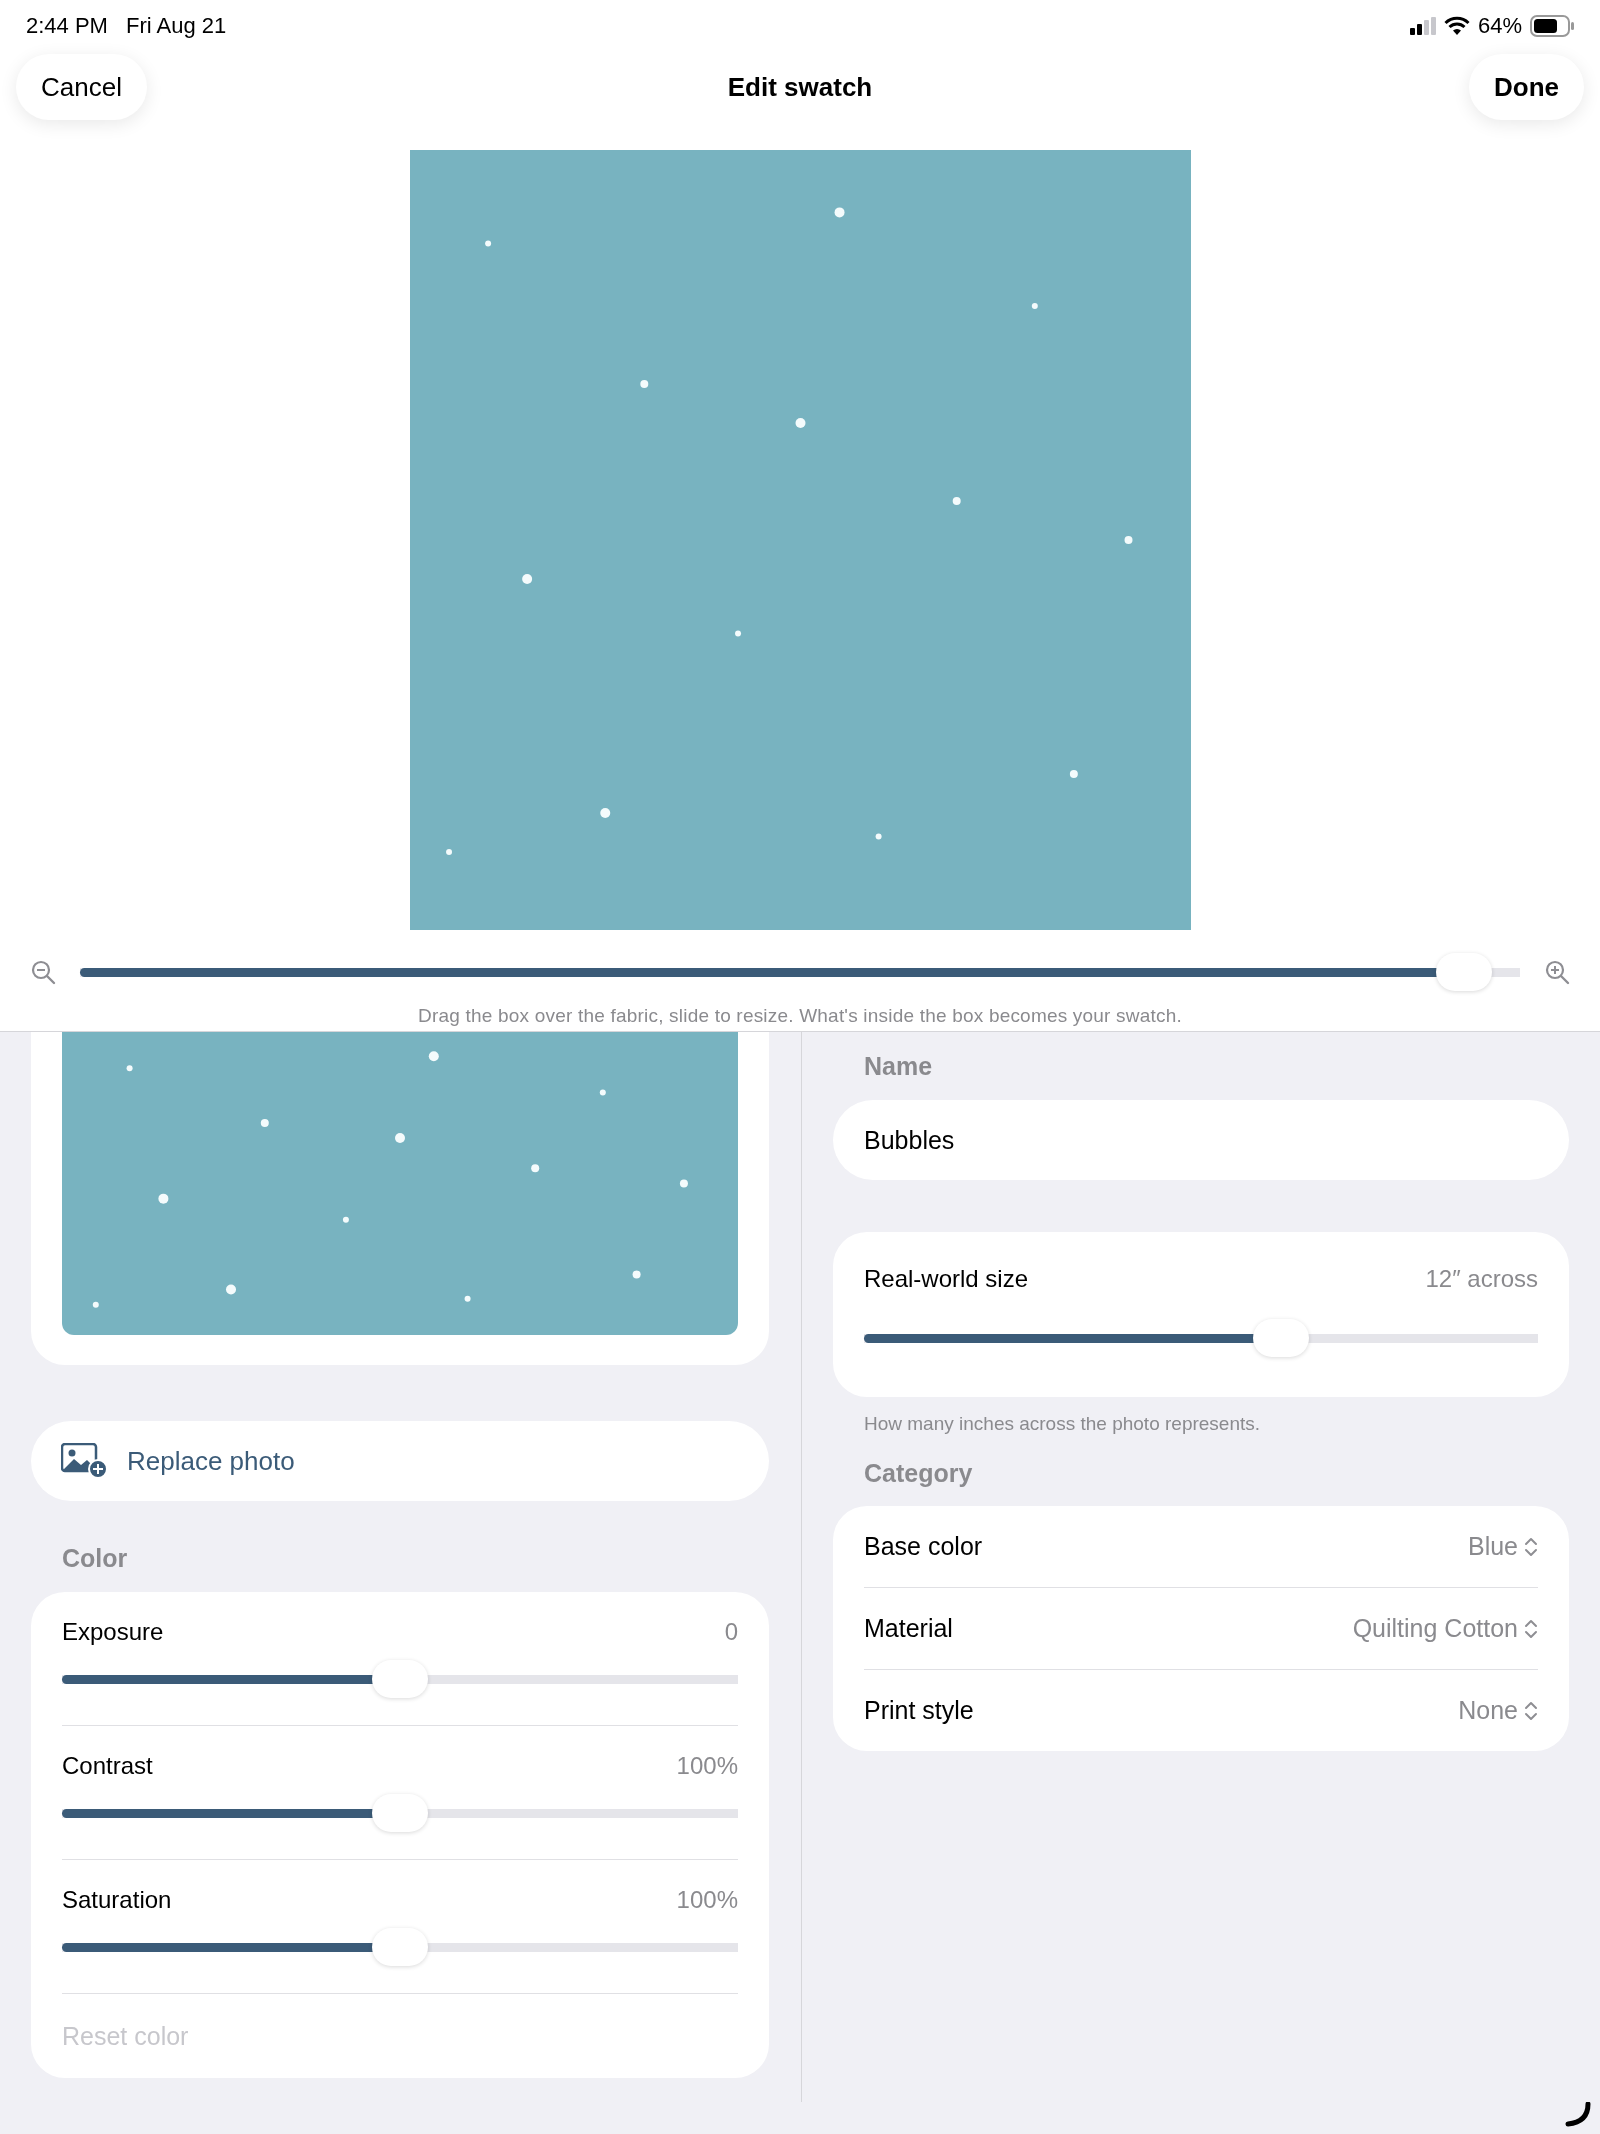 The height and width of the screenshot is (2134, 1600). I want to click on slider-label: Real-world size, so click(946, 1279).